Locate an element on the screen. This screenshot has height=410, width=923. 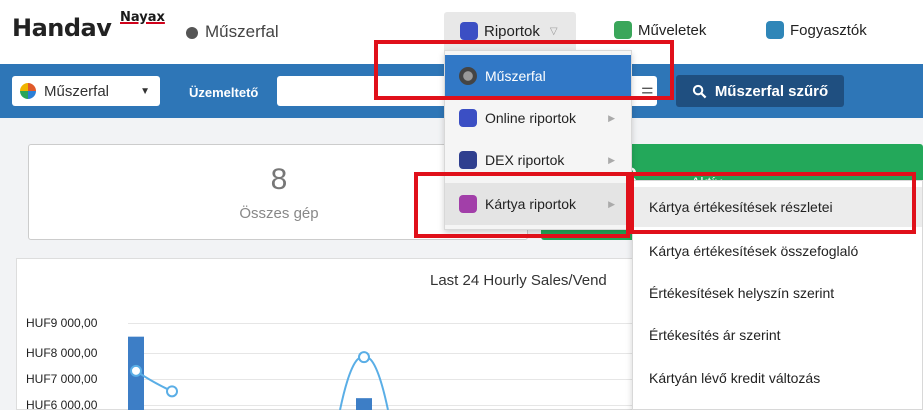
menu-item-label: Online riportok is located at coordinates (531, 118).